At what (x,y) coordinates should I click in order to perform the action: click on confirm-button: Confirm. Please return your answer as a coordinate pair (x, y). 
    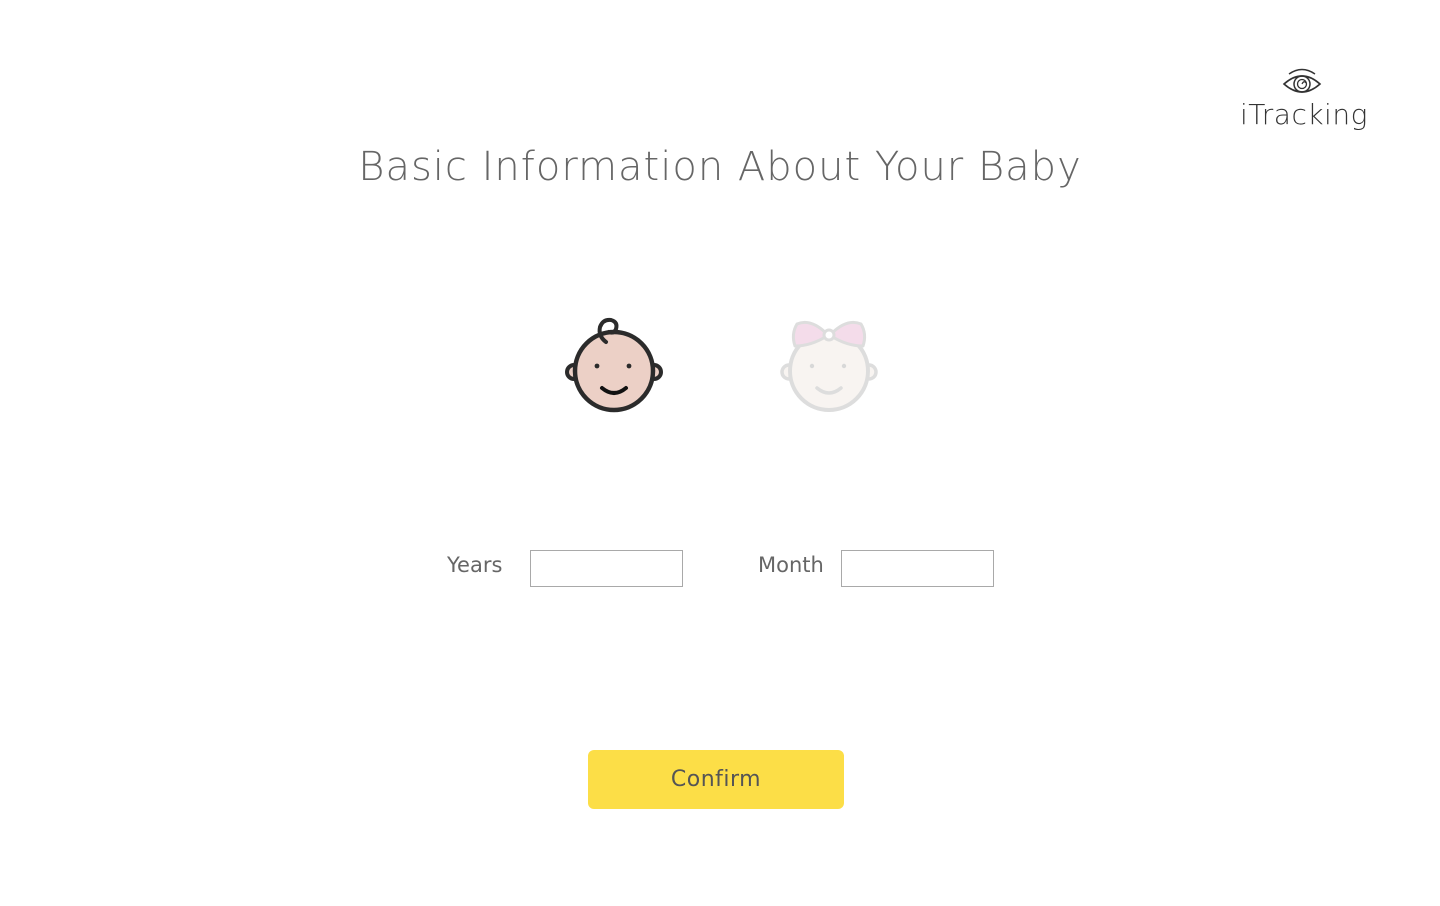
    Looking at the image, I should click on (716, 779).